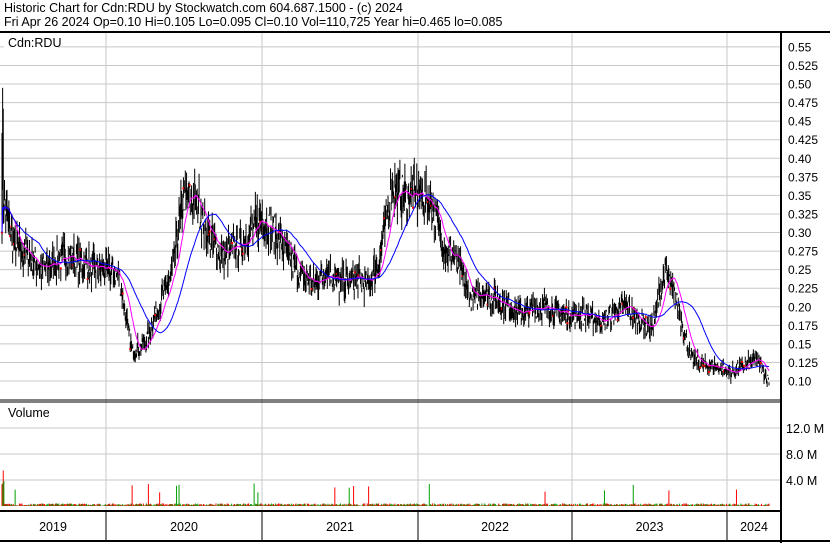 The width and height of the screenshot is (830, 543). I want to click on price-tick-label: 0.35, so click(800, 196).